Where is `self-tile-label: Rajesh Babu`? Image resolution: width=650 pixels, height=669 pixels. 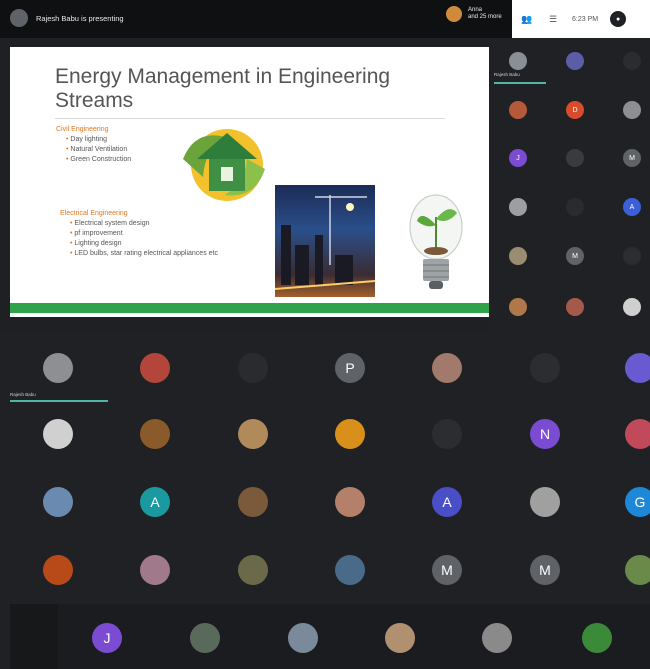
self-tile-label: Rajesh Babu is located at coordinates (507, 74).